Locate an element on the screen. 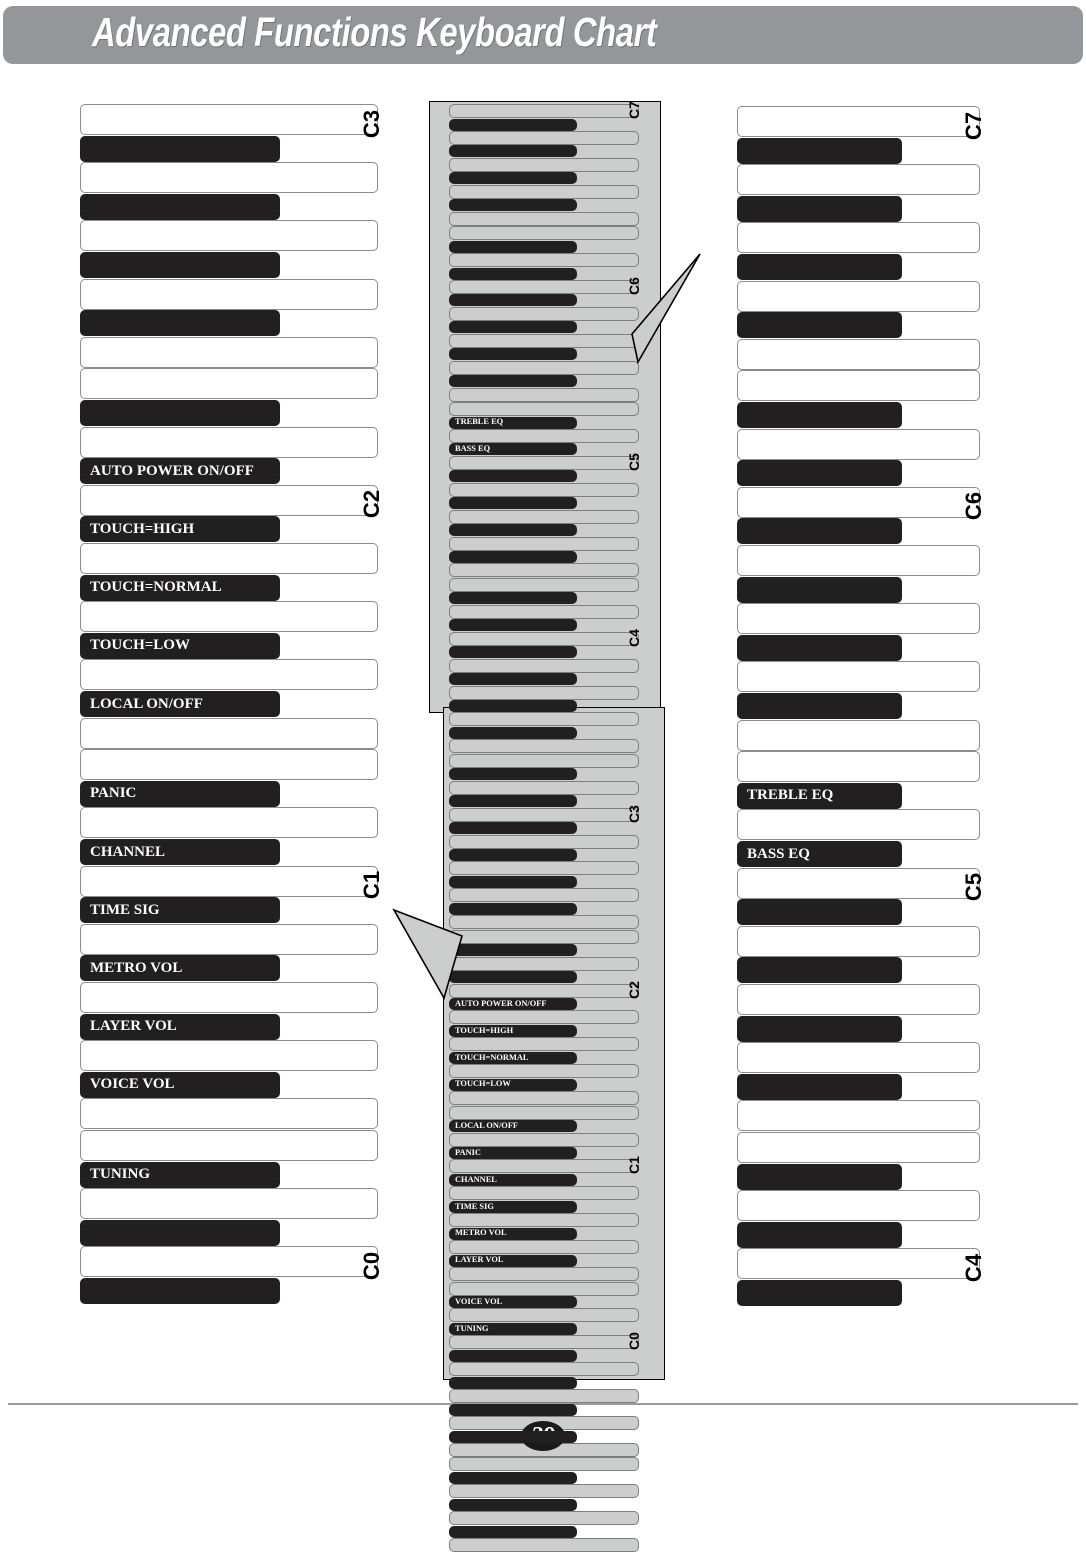 The height and width of the screenshot is (1553, 1086). black-key: TUNING is located at coordinates (180, 1174).